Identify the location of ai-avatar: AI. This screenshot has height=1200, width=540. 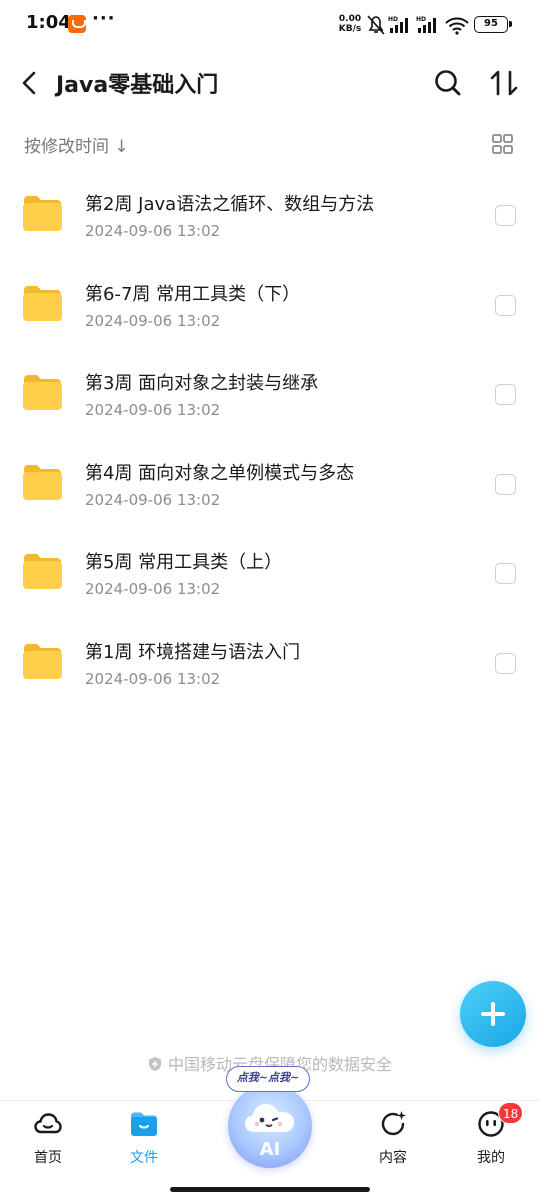
(270, 1126).